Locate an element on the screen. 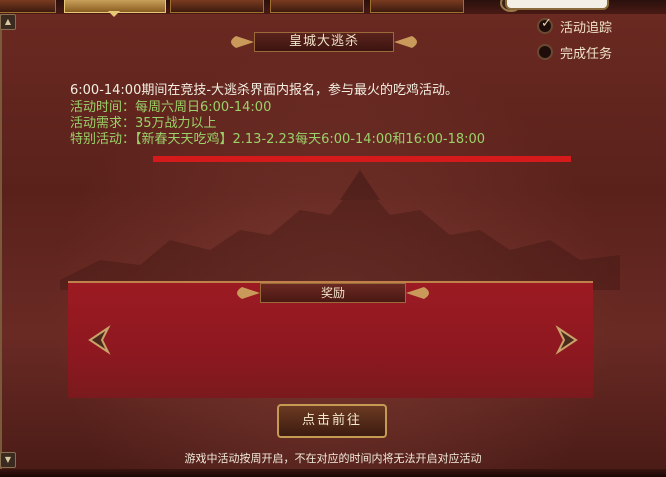 This screenshot has width=666, height=477. left-ornament-icon is located at coordinates (242, 42).